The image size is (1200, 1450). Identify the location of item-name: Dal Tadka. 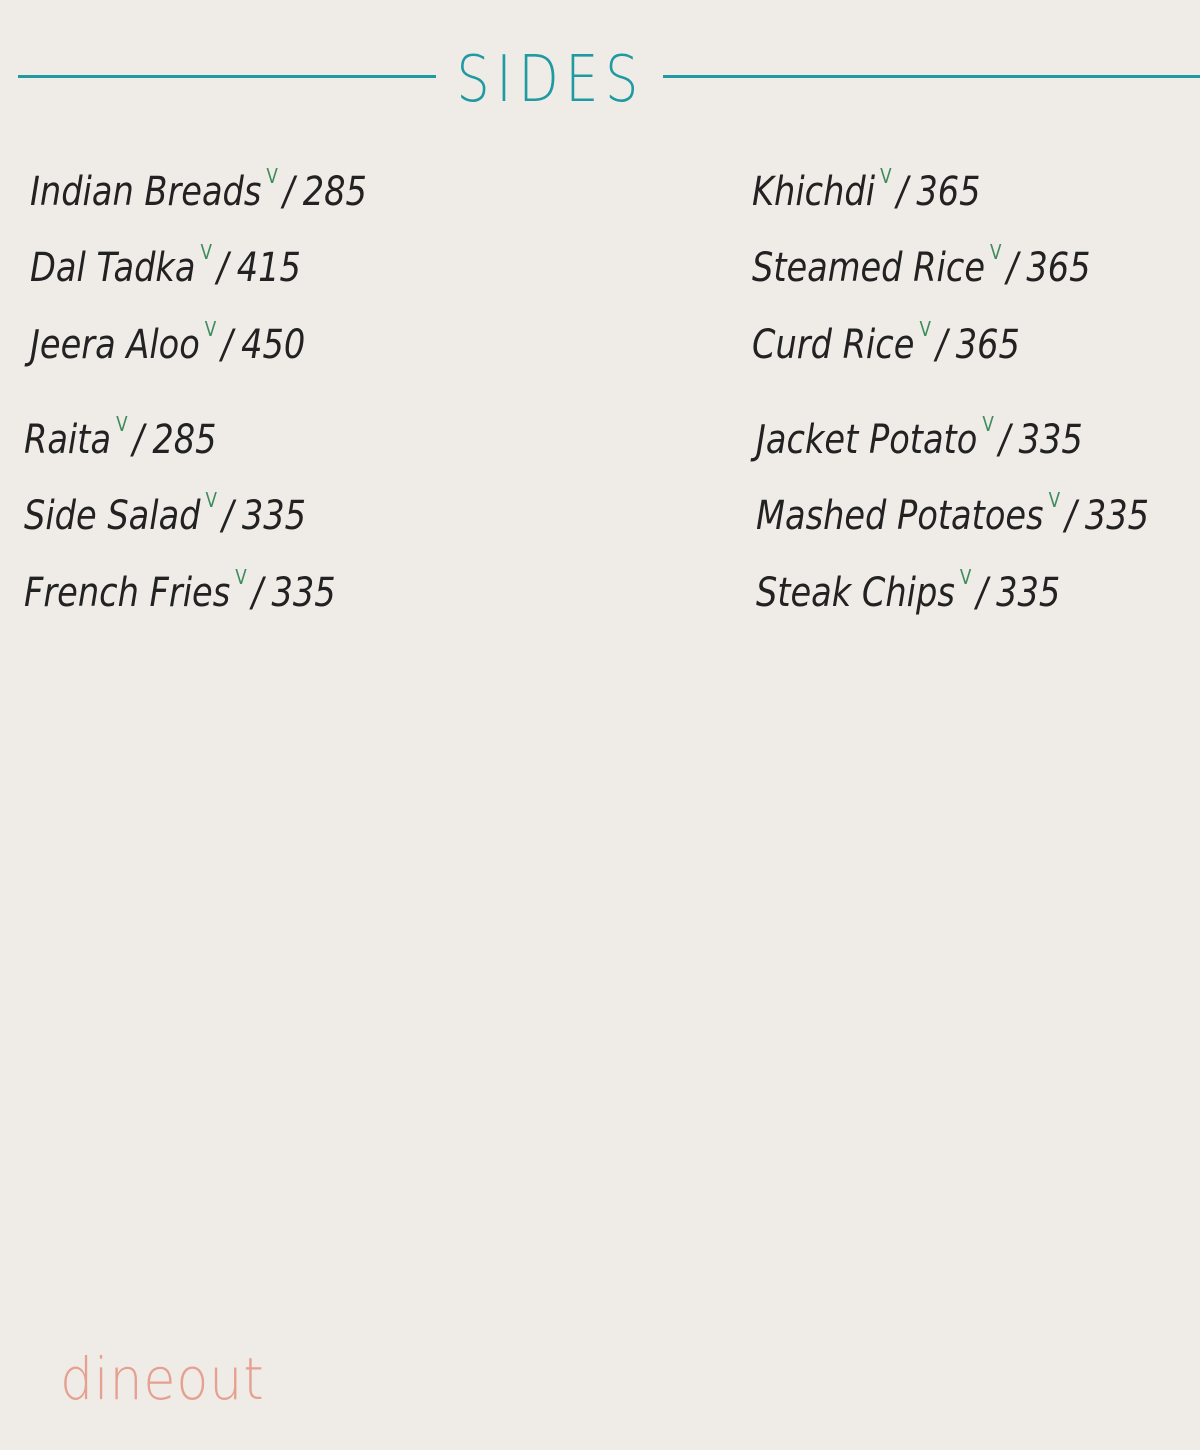
(113, 268).